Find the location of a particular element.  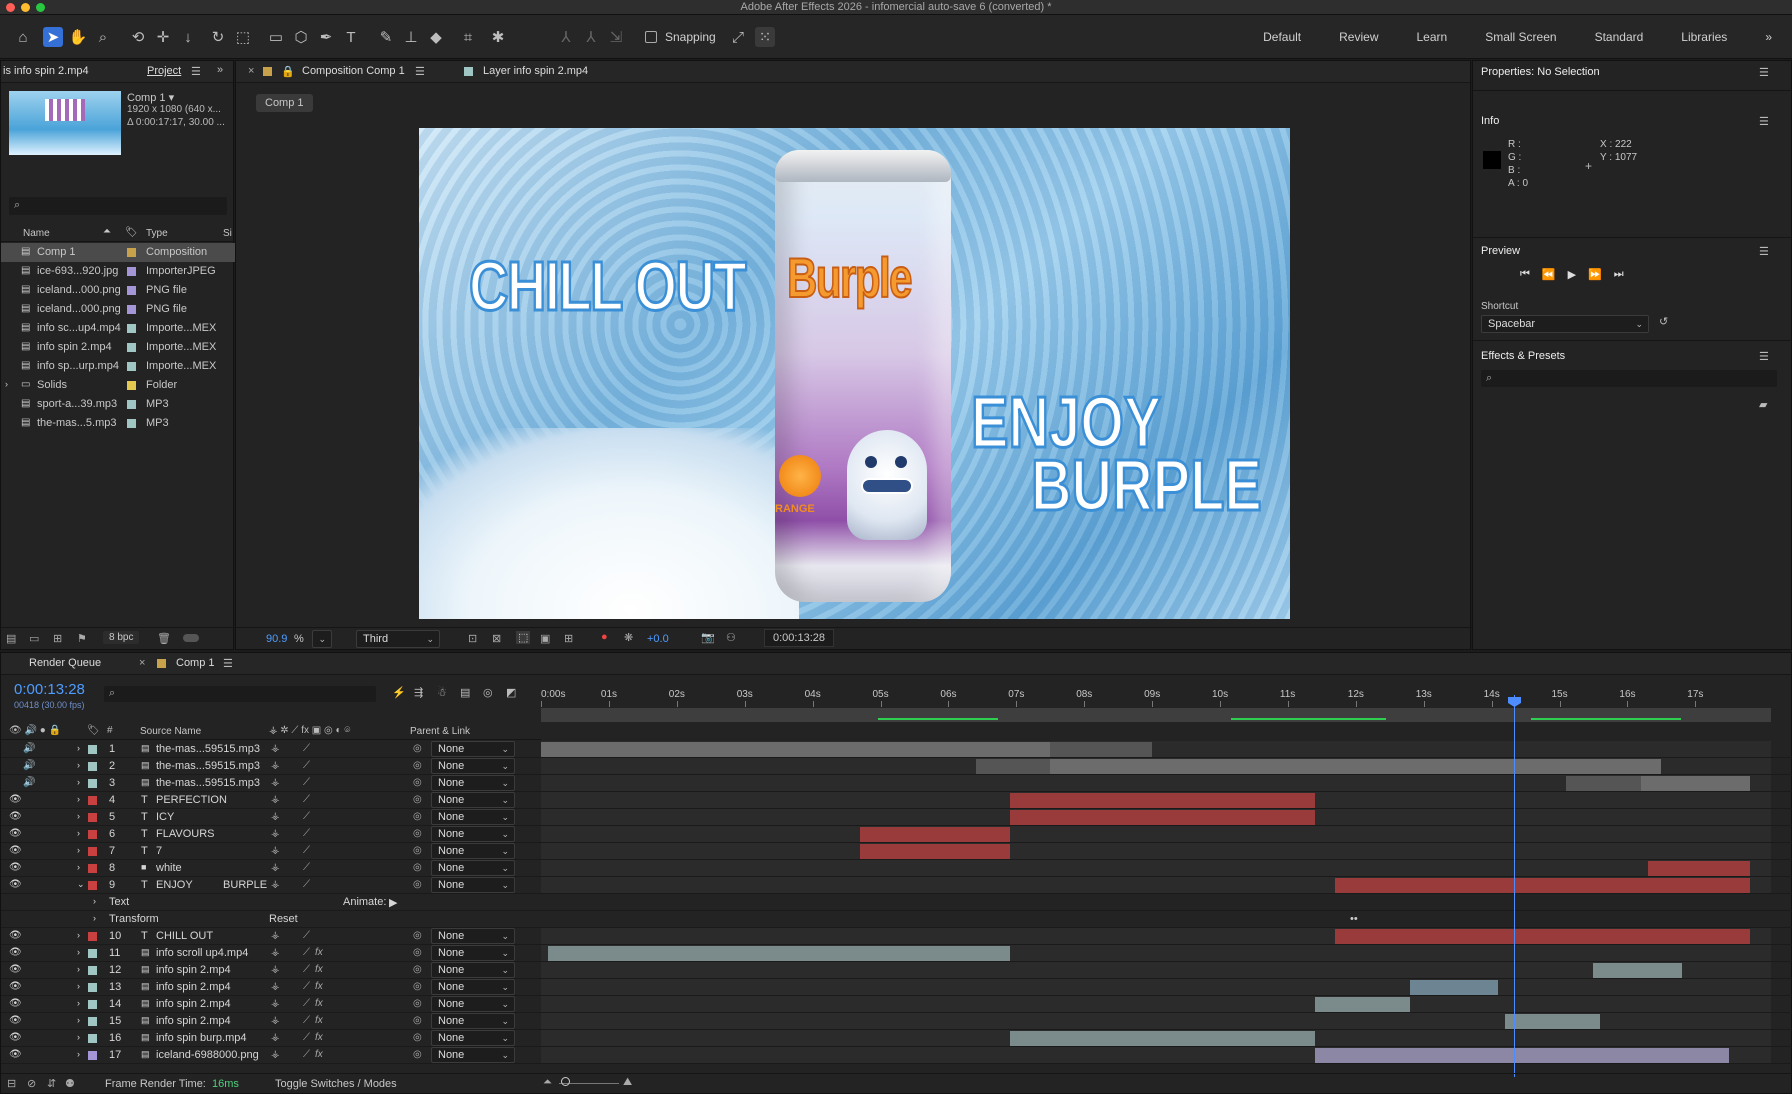

bit-depth-button: 8 bpc is located at coordinates (121, 637).